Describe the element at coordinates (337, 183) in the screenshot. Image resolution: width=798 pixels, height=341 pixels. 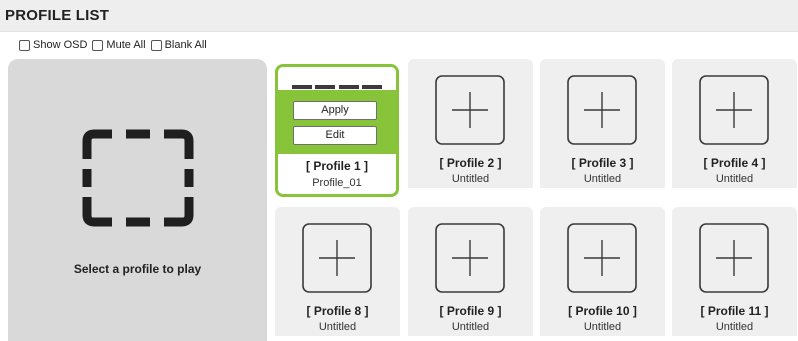
I see `profile-subtitle: Profile_01` at that location.